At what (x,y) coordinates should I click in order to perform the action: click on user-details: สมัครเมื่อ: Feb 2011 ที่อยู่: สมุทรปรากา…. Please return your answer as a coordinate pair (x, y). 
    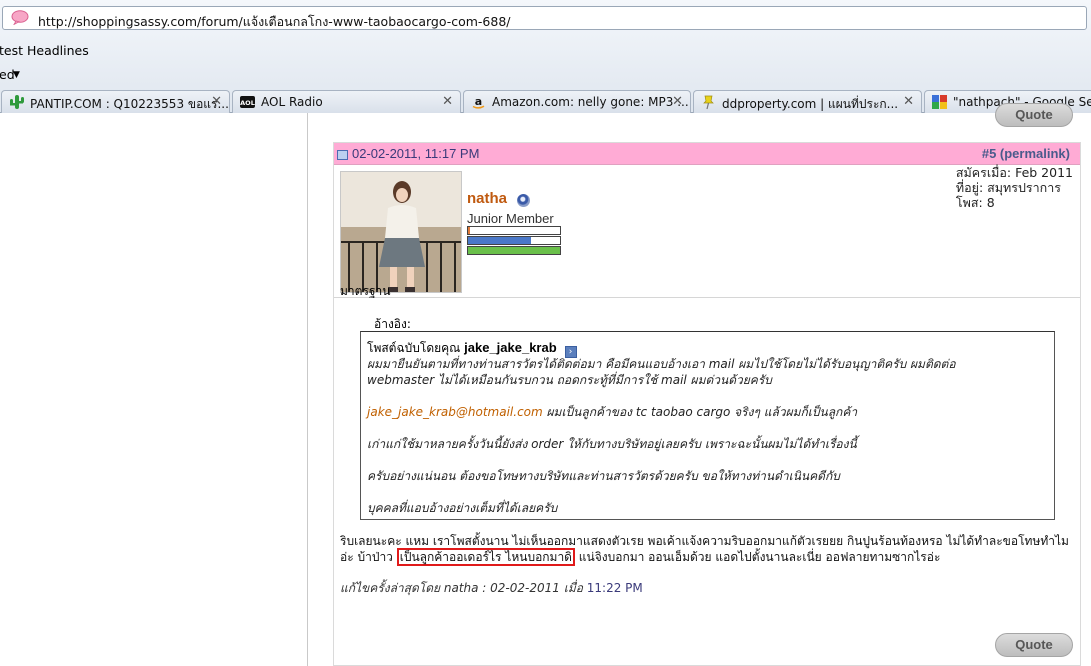
    Looking at the image, I should click on (1014, 187).